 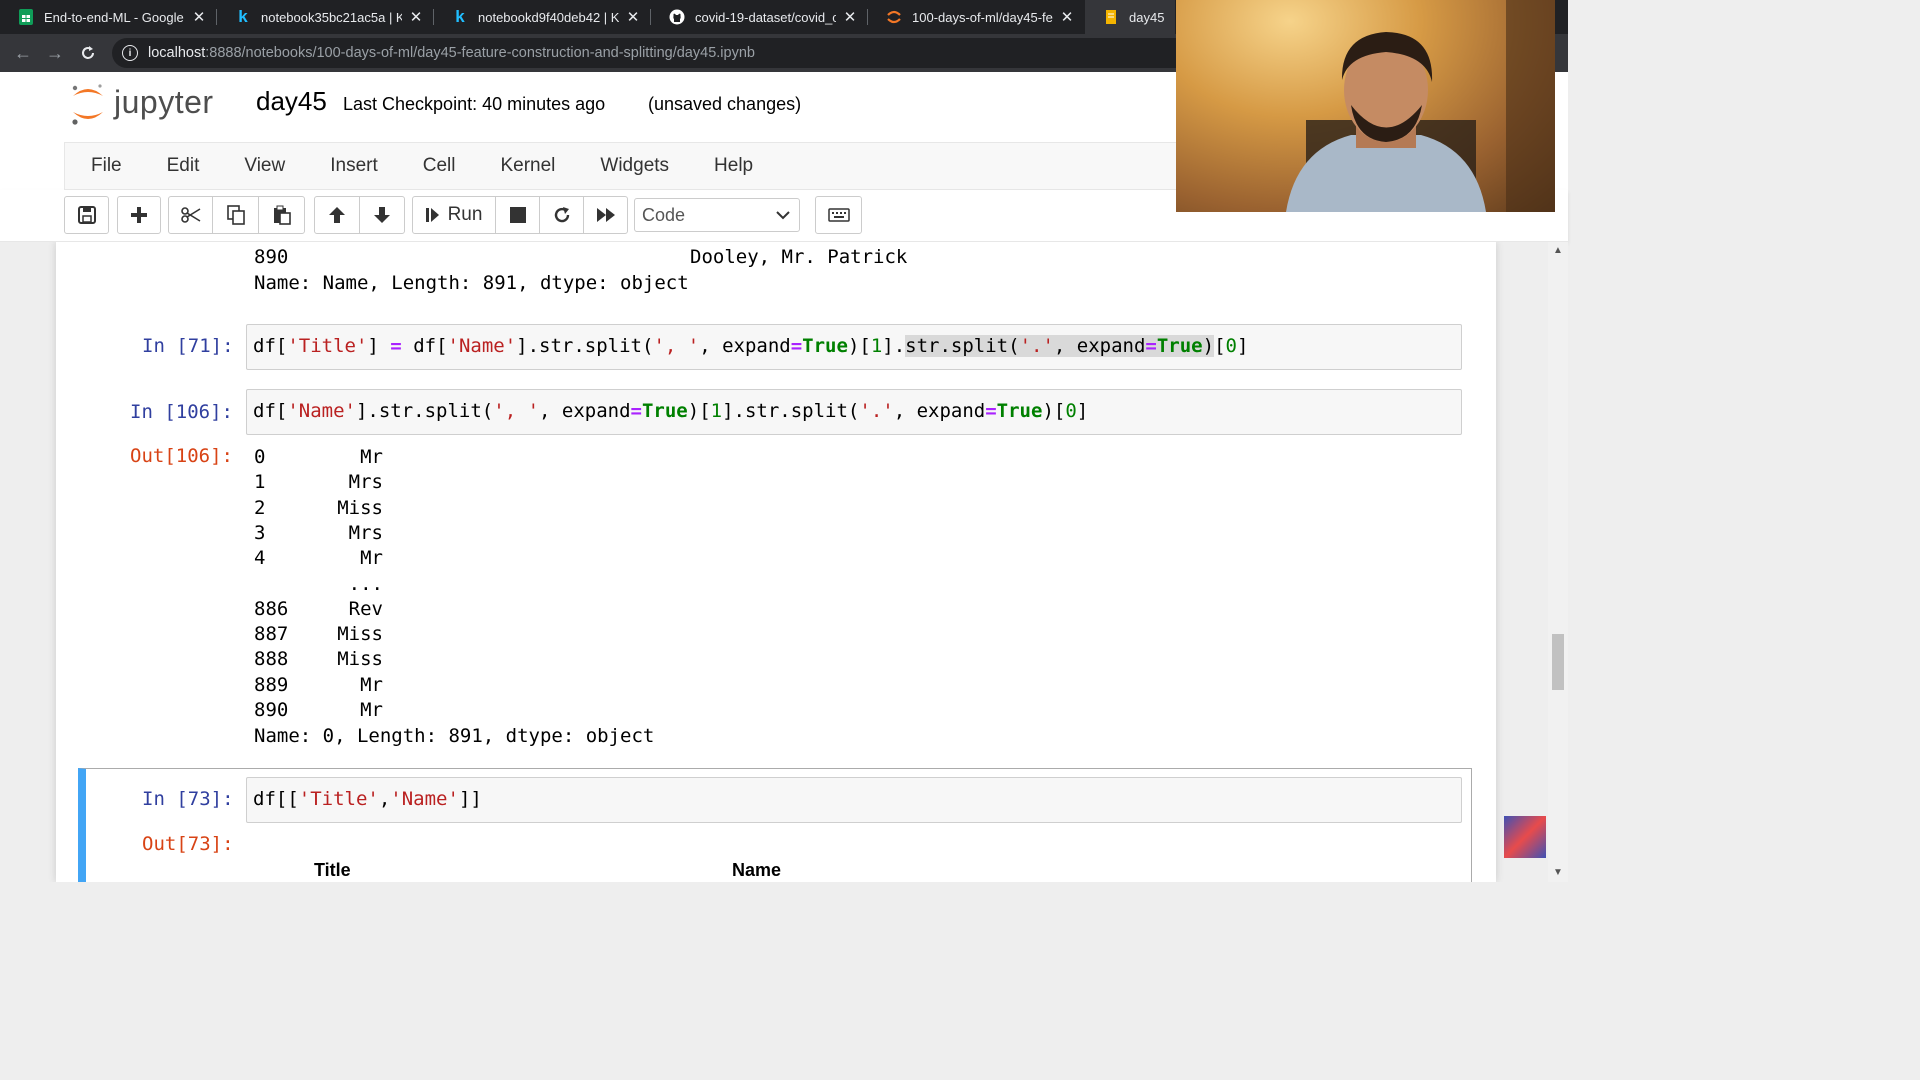 I want to click on code-cell-input: df[['Title','Name']], so click(x=854, y=800).